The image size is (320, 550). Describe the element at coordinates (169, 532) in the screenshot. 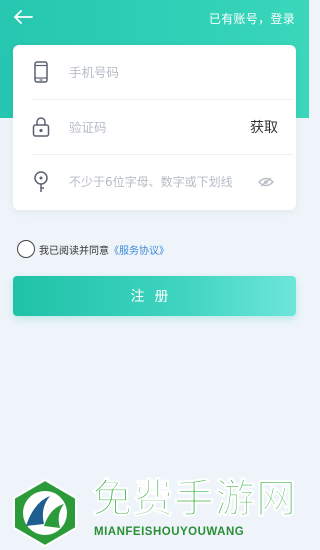

I see `watermark-subtitle: MIANFEISHOUYOUWANG` at that location.